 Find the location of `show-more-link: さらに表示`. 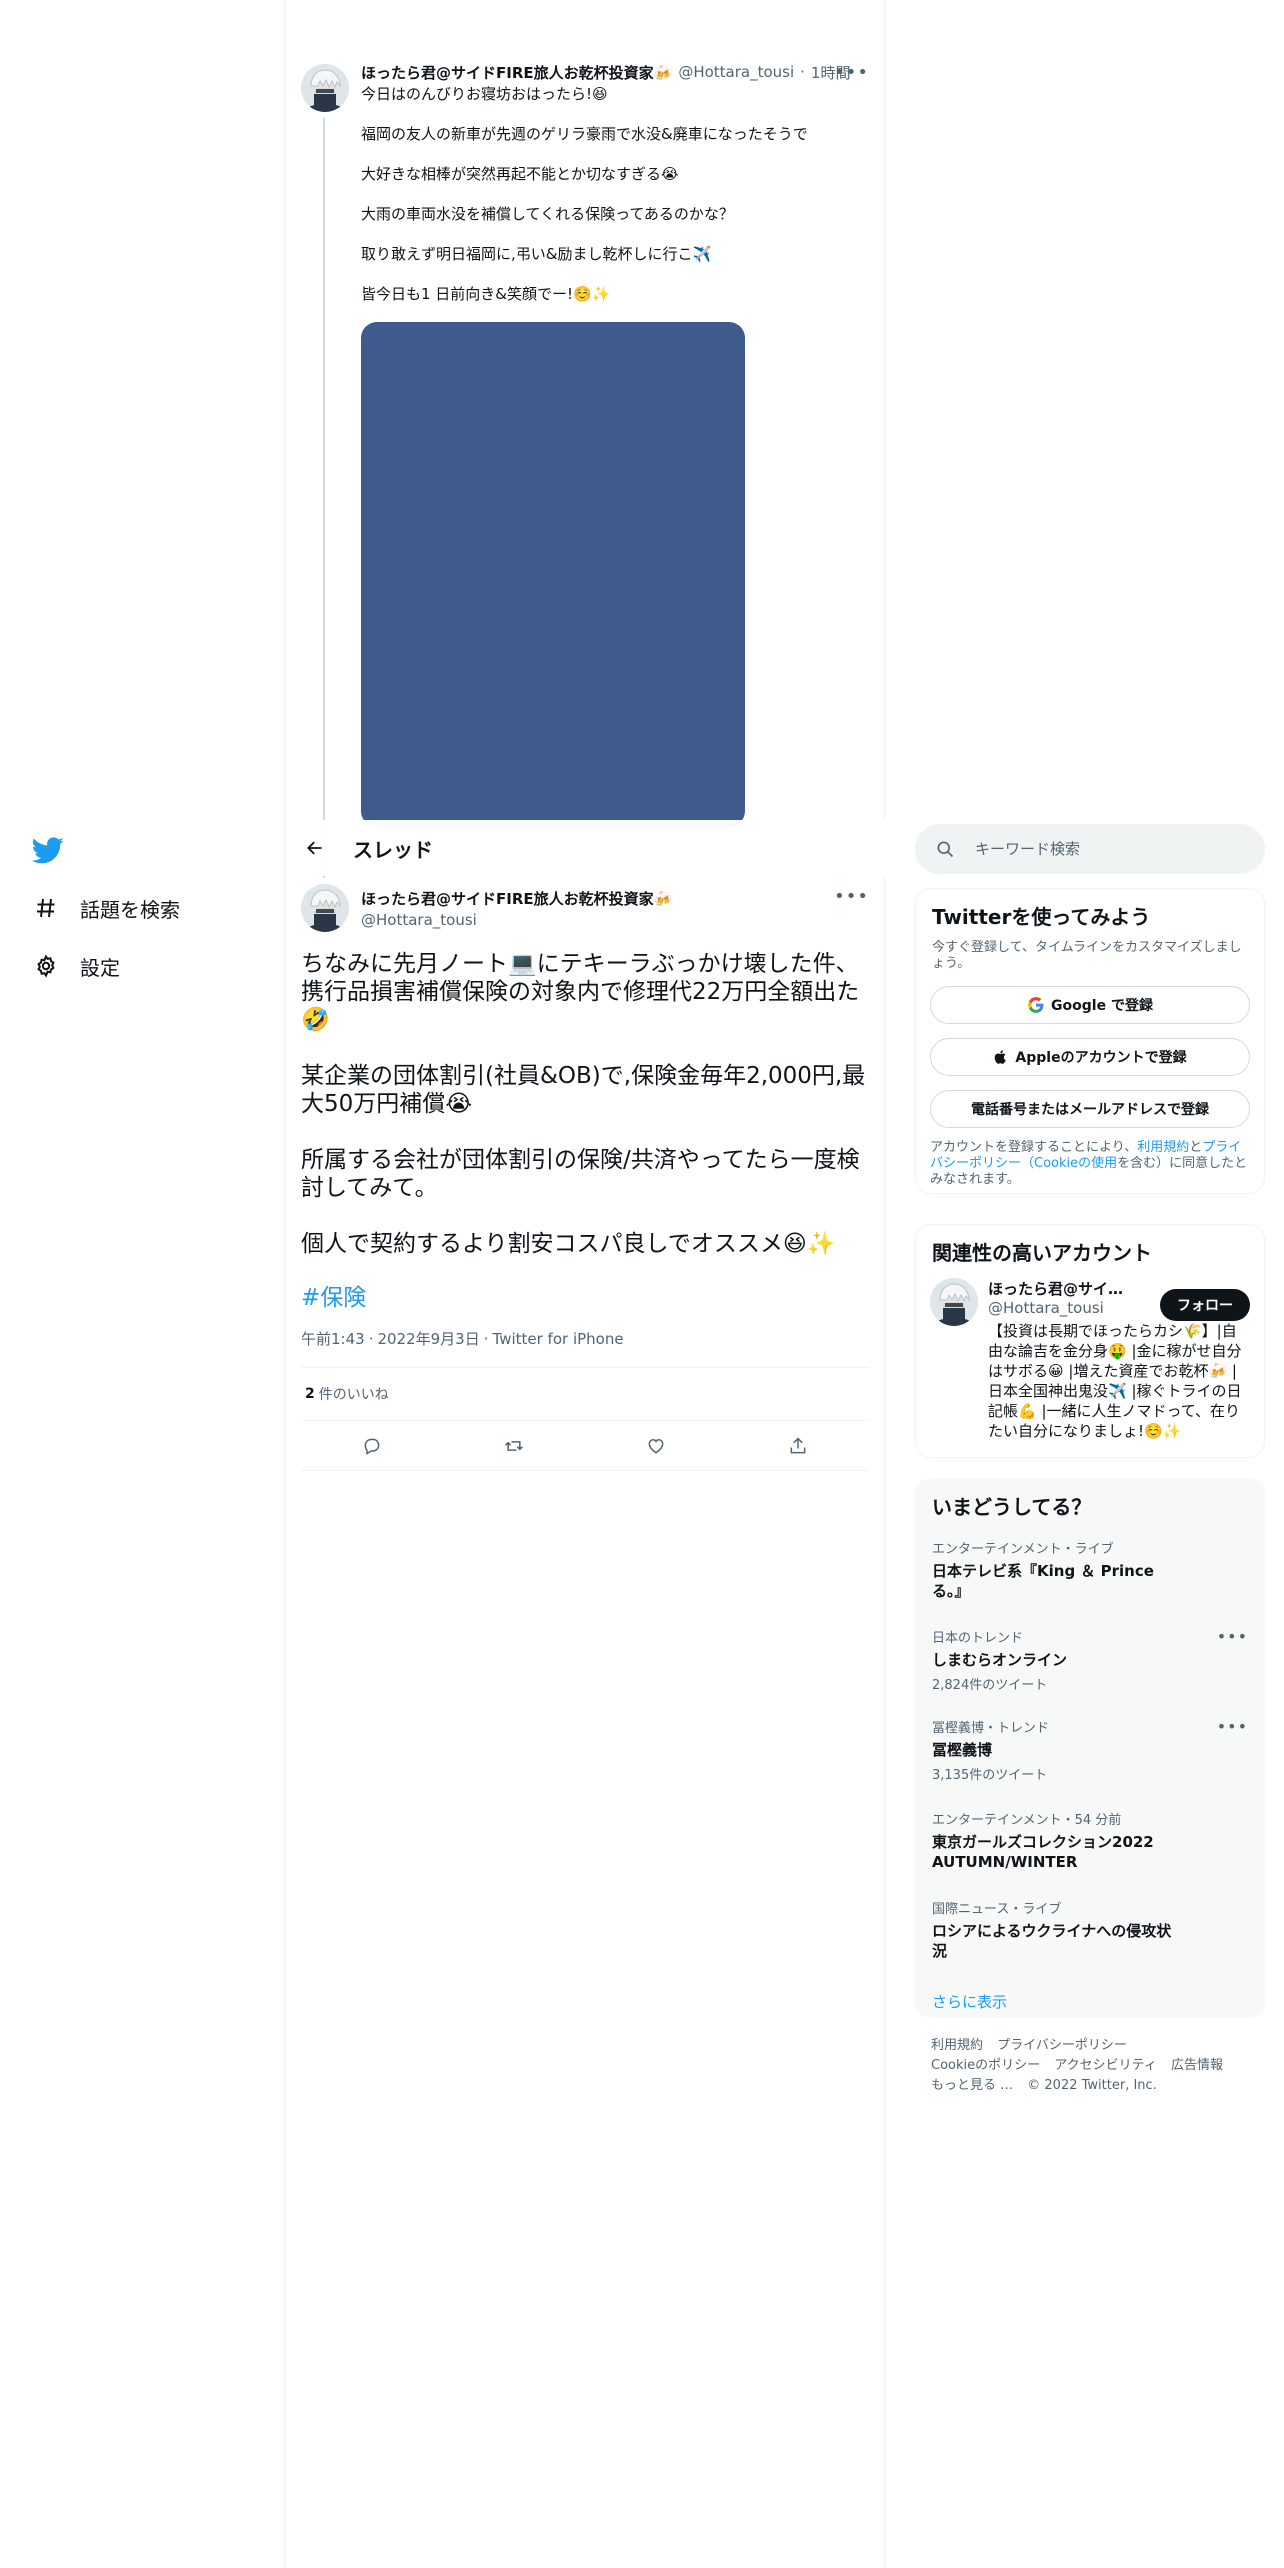

show-more-link: さらに表示 is located at coordinates (1090, 2001).